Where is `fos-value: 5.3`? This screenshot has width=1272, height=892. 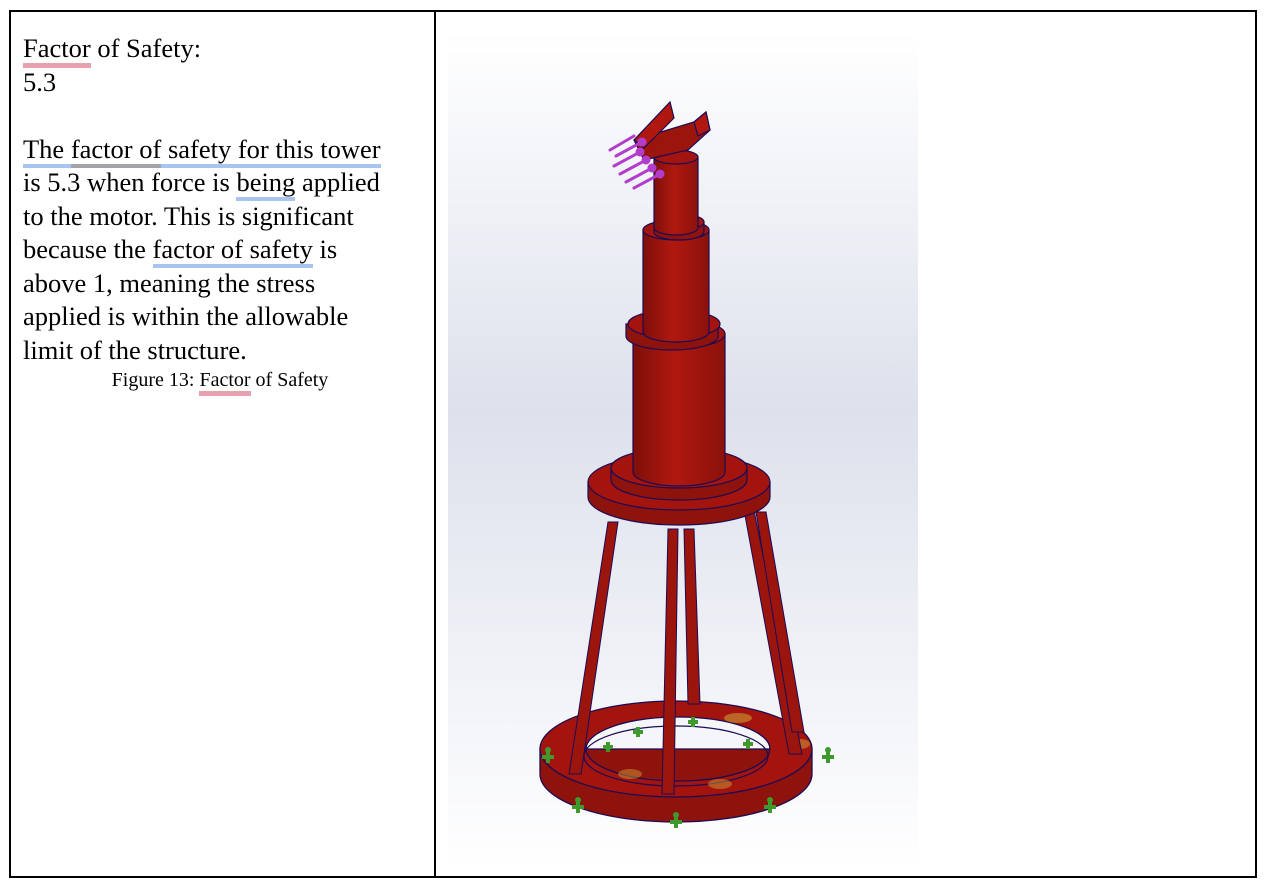
fos-value: 5.3 is located at coordinates (40, 81).